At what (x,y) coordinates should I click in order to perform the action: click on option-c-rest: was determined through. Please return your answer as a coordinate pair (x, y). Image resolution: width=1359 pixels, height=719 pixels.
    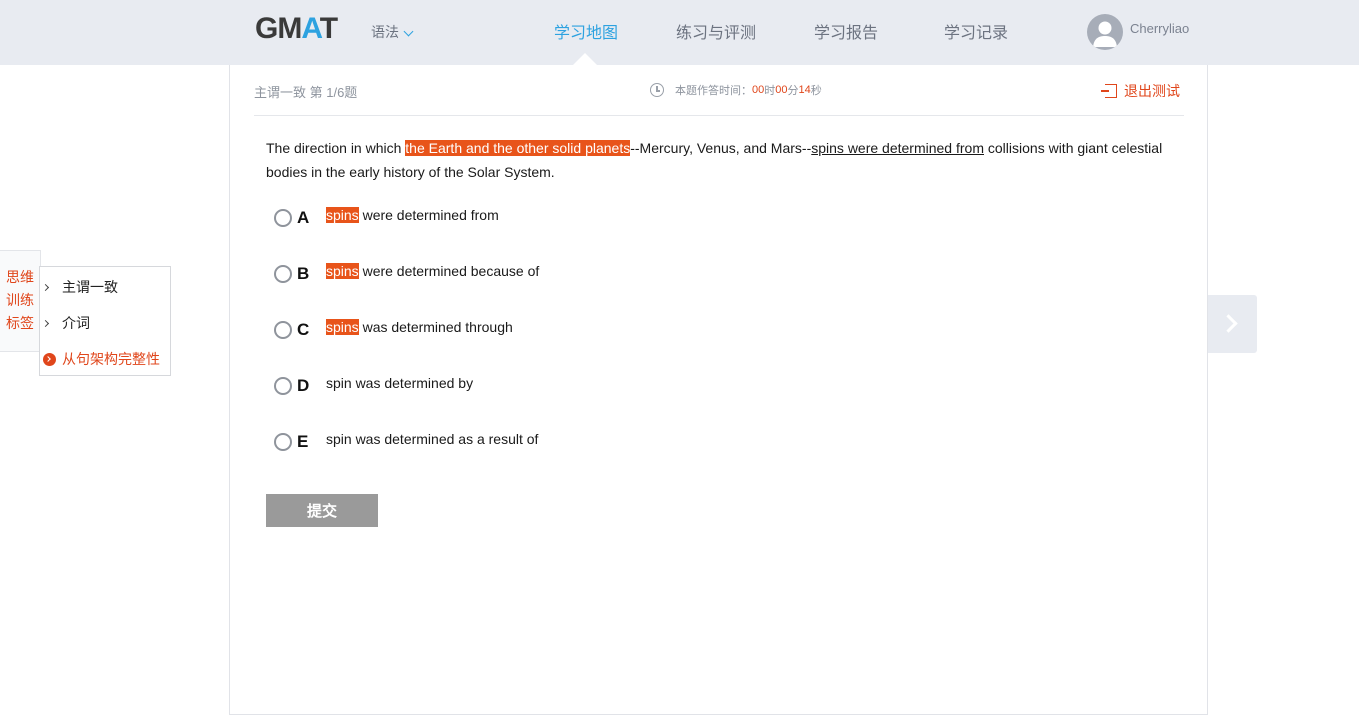
    Looking at the image, I should click on (435, 327).